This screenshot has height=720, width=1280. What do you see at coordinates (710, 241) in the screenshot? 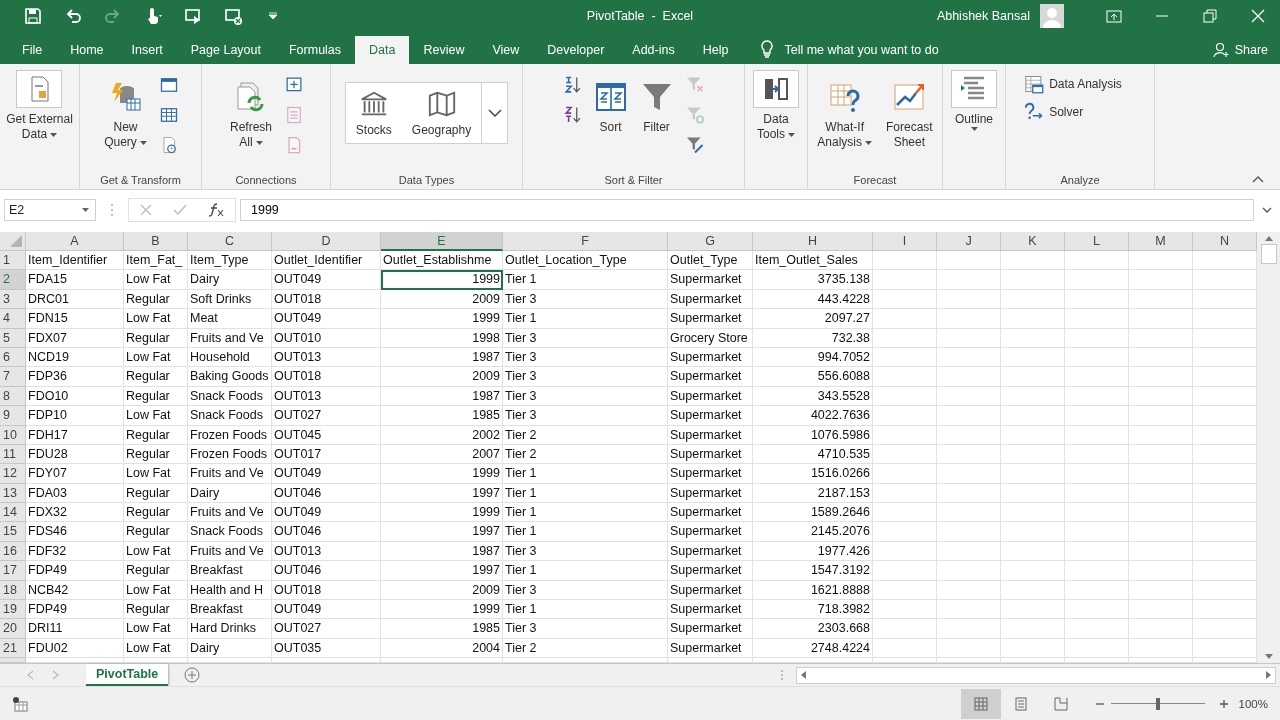
I see `column-header: G` at bounding box center [710, 241].